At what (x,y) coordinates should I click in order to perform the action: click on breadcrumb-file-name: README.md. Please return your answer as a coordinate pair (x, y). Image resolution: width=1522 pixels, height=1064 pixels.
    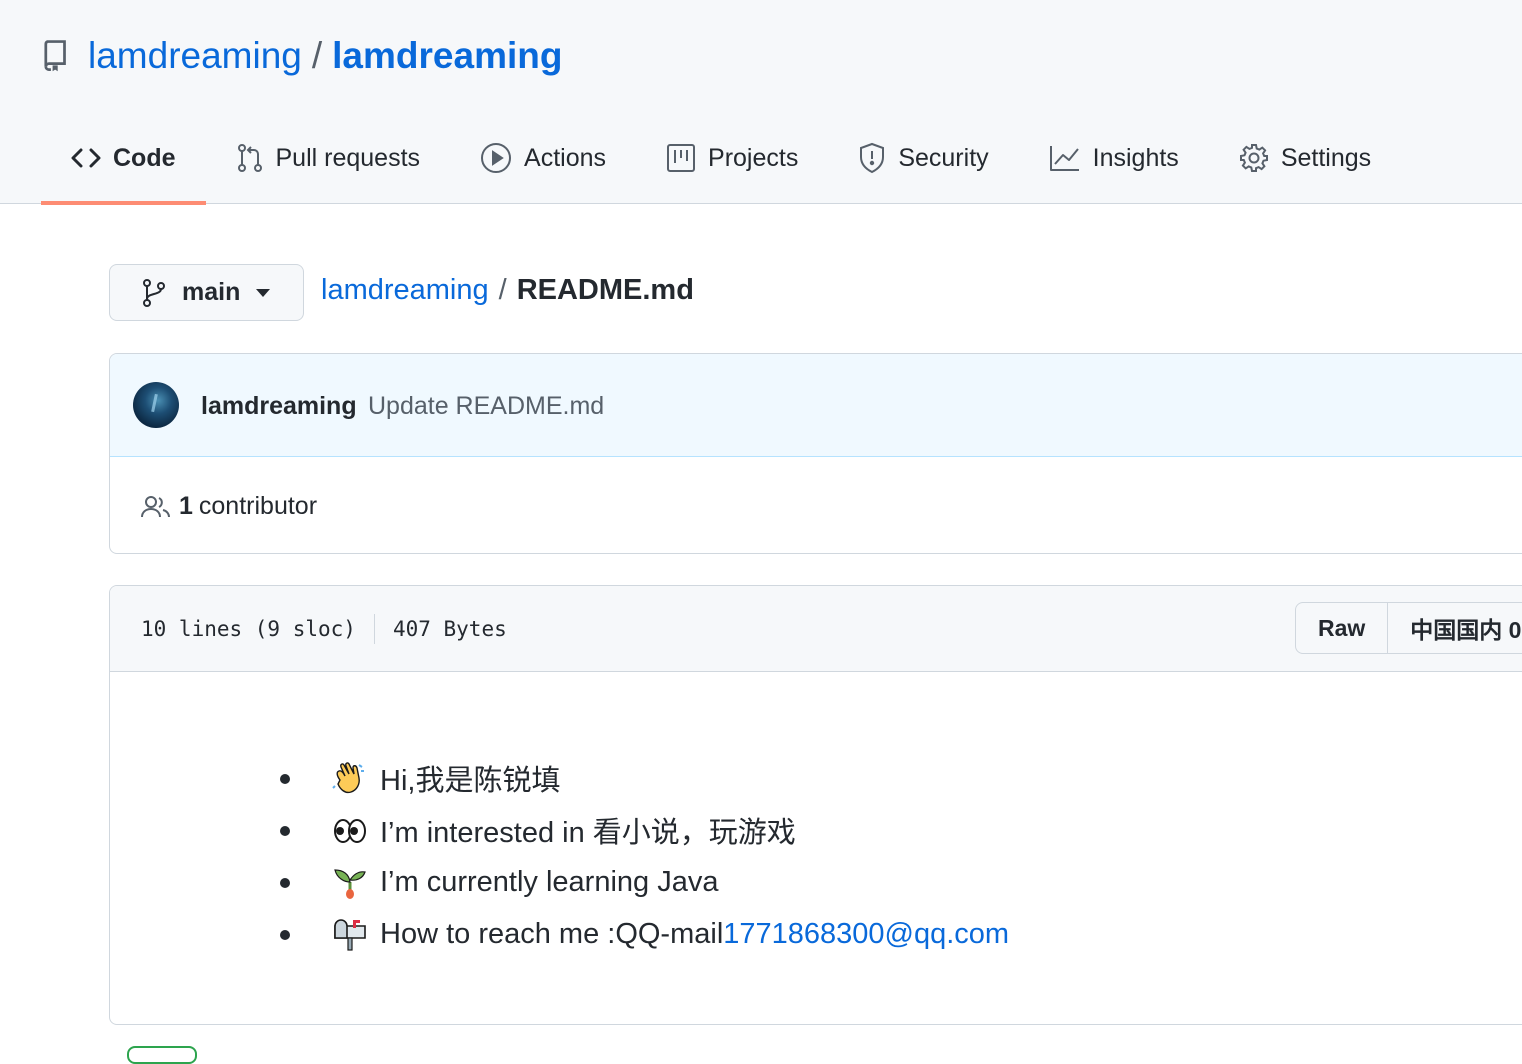
    Looking at the image, I should click on (605, 290).